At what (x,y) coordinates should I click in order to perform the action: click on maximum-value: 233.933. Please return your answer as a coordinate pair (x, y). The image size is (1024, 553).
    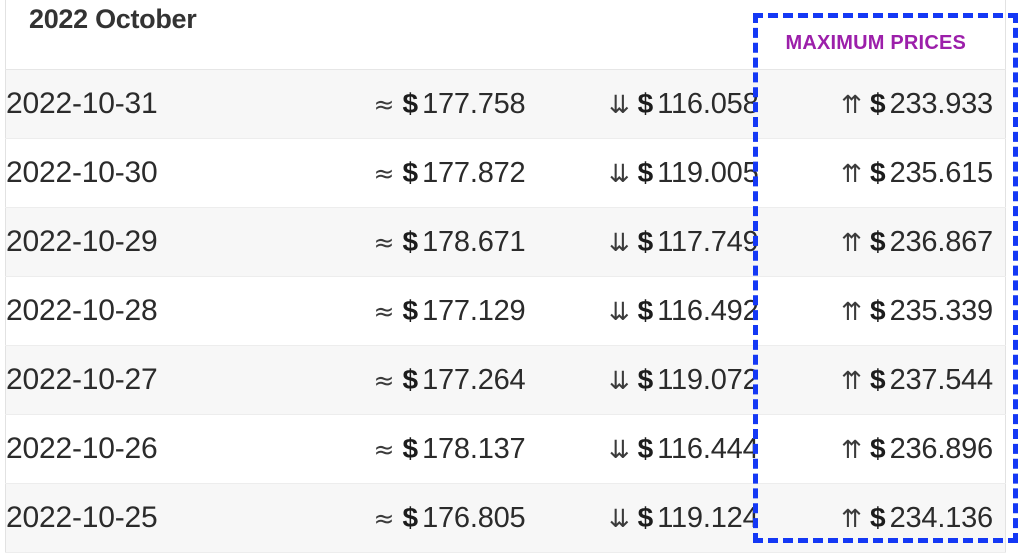
    Looking at the image, I should click on (941, 103).